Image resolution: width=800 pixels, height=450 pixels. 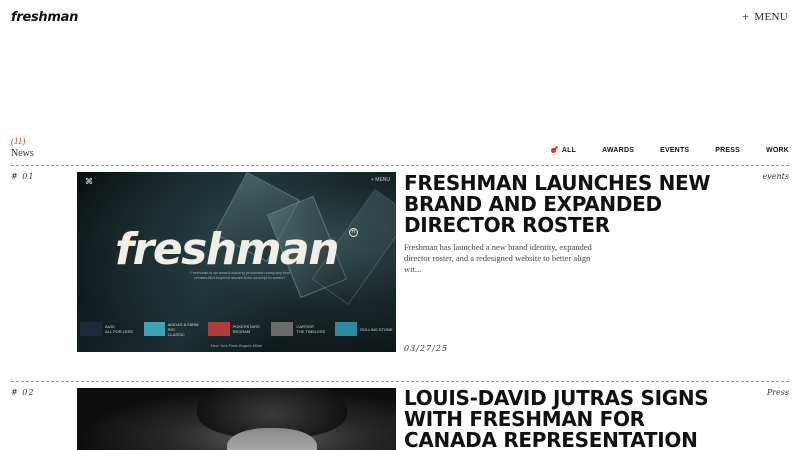 What do you see at coordinates (745, 16) in the screenshot?
I see `plus-icon: +` at bounding box center [745, 16].